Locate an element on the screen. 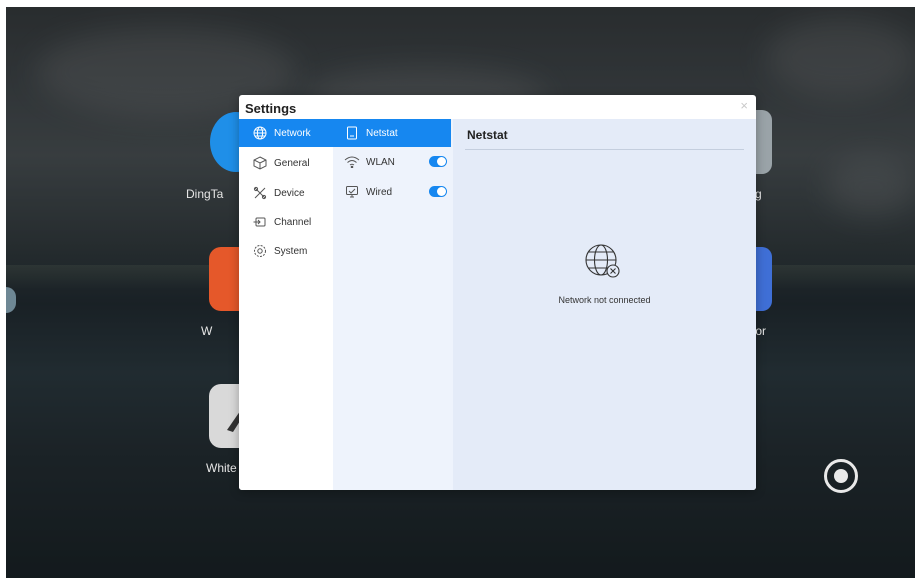 Image resolution: width=917 pixels, height=581 pixels. wlan-toggle is located at coordinates (438, 161).